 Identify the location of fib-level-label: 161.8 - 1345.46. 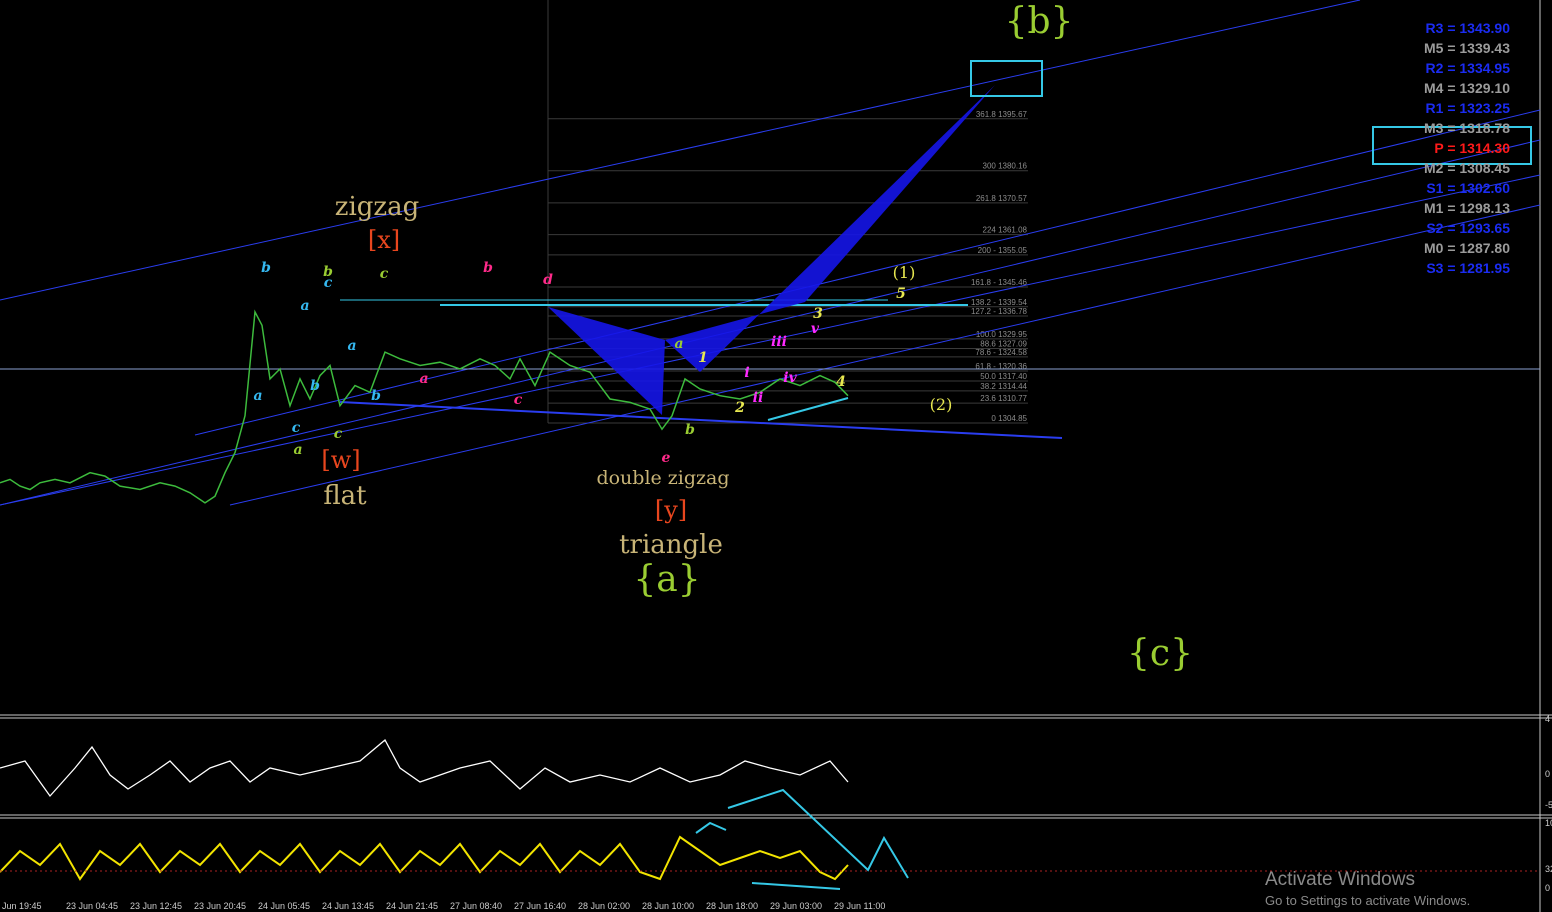
(999, 282).